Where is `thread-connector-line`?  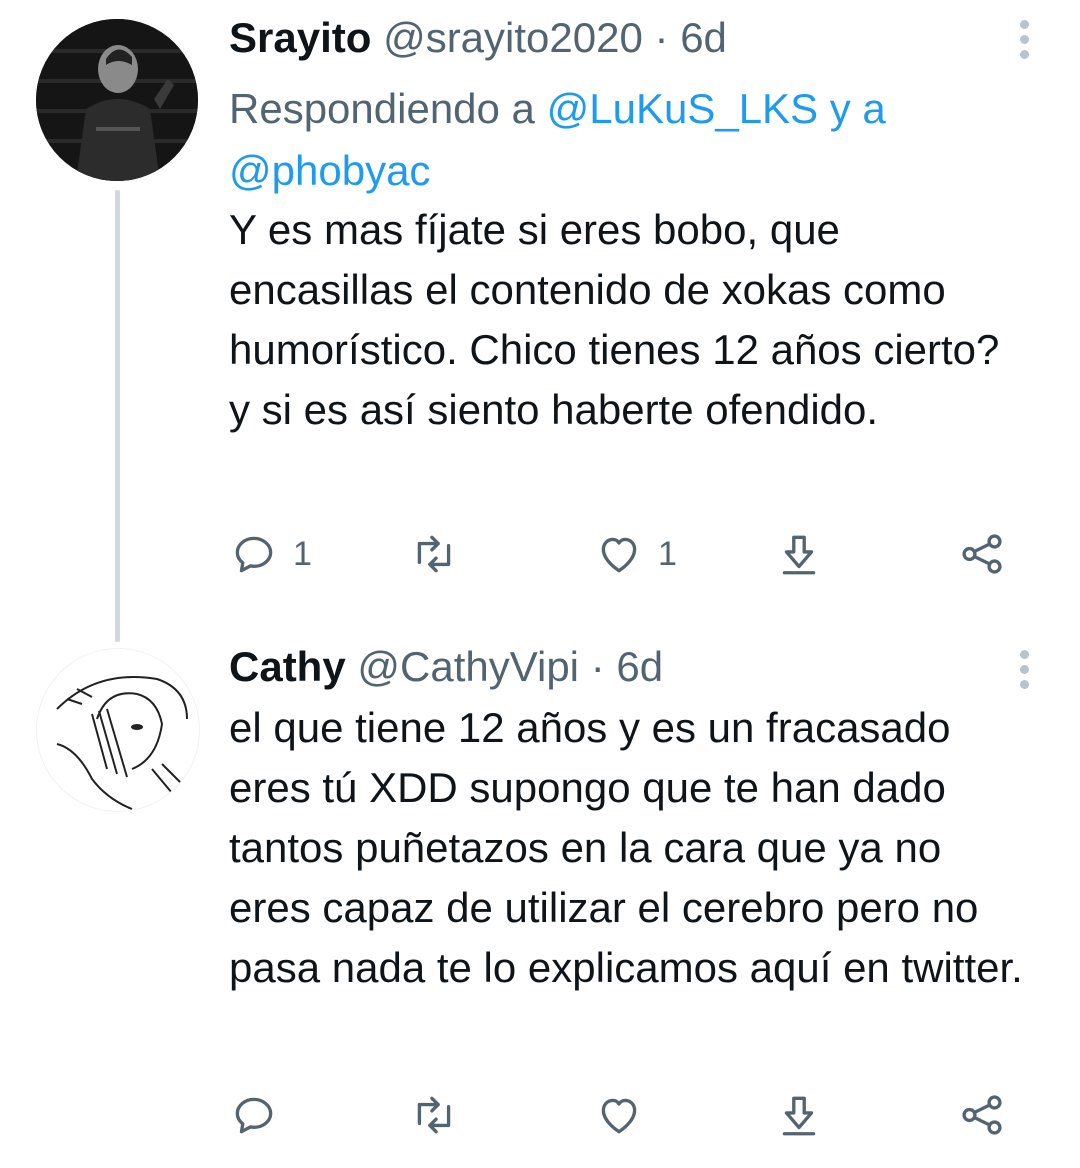 thread-connector-line is located at coordinates (117, 416).